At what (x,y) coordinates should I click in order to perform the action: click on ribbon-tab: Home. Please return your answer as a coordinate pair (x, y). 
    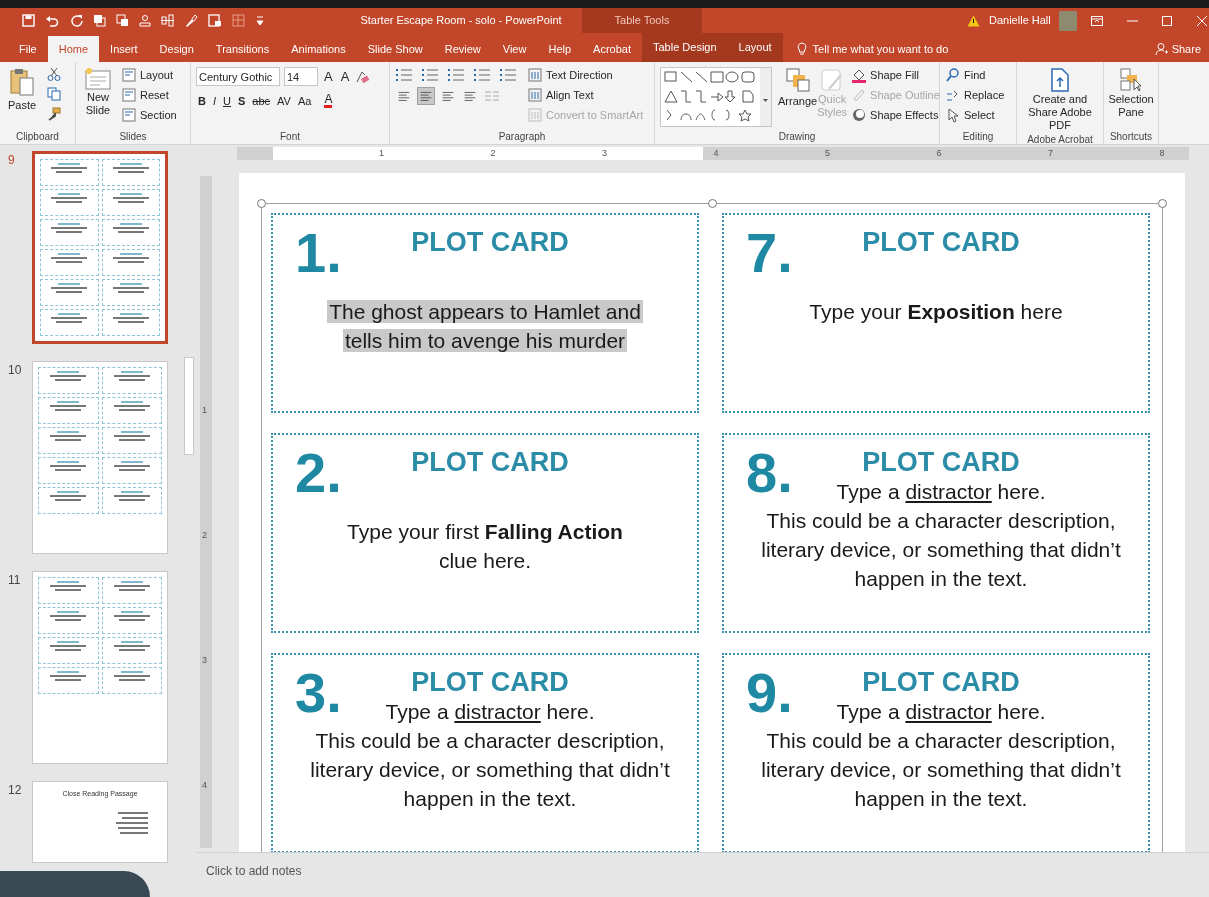
    Looking at the image, I should click on (73, 49).